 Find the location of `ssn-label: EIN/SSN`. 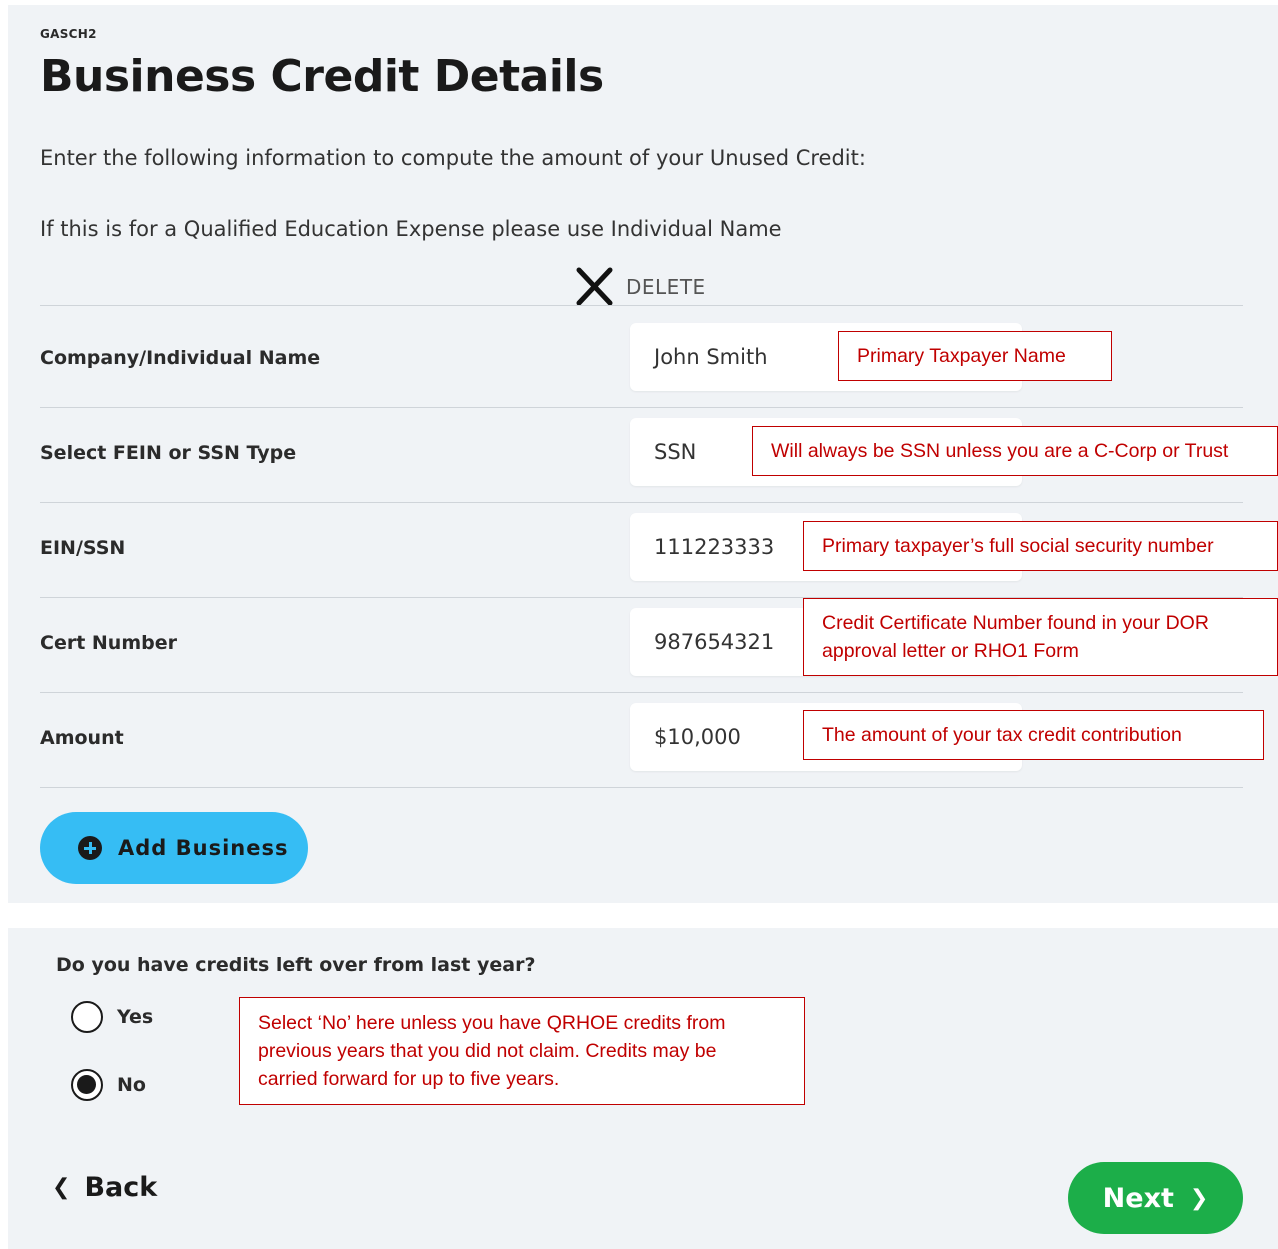

ssn-label: EIN/SSN is located at coordinates (83, 548).